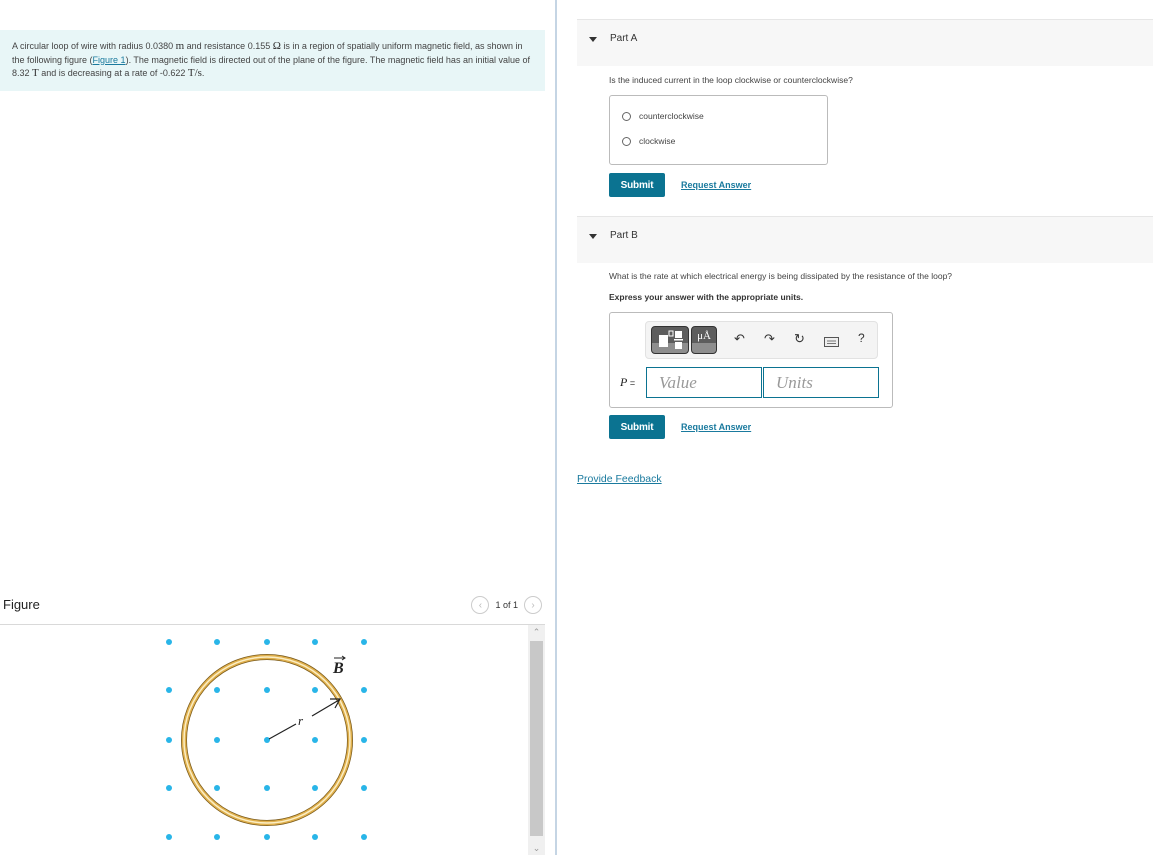 The width and height of the screenshot is (1153, 860). I want to click on part-b-request-answer-link: Request Answer, so click(716, 427).